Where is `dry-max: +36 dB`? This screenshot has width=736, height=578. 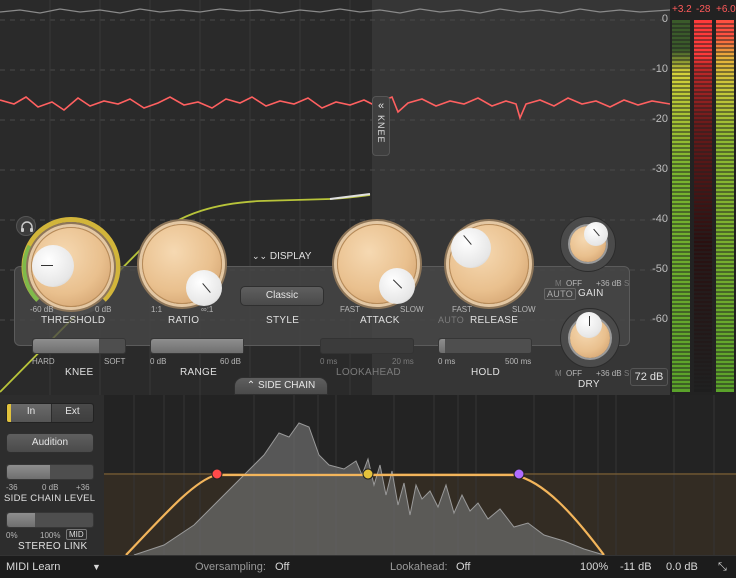
dry-max: +36 dB is located at coordinates (609, 373).